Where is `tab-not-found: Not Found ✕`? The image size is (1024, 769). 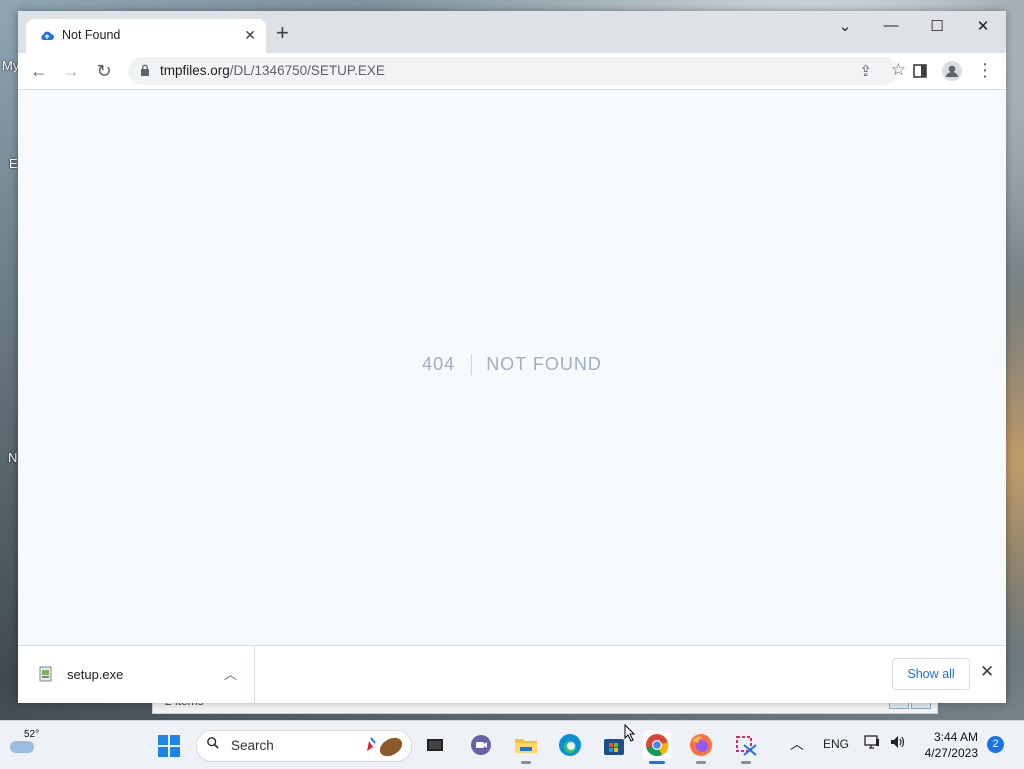
tab-not-found: Not Found ✕ is located at coordinates (146, 36).